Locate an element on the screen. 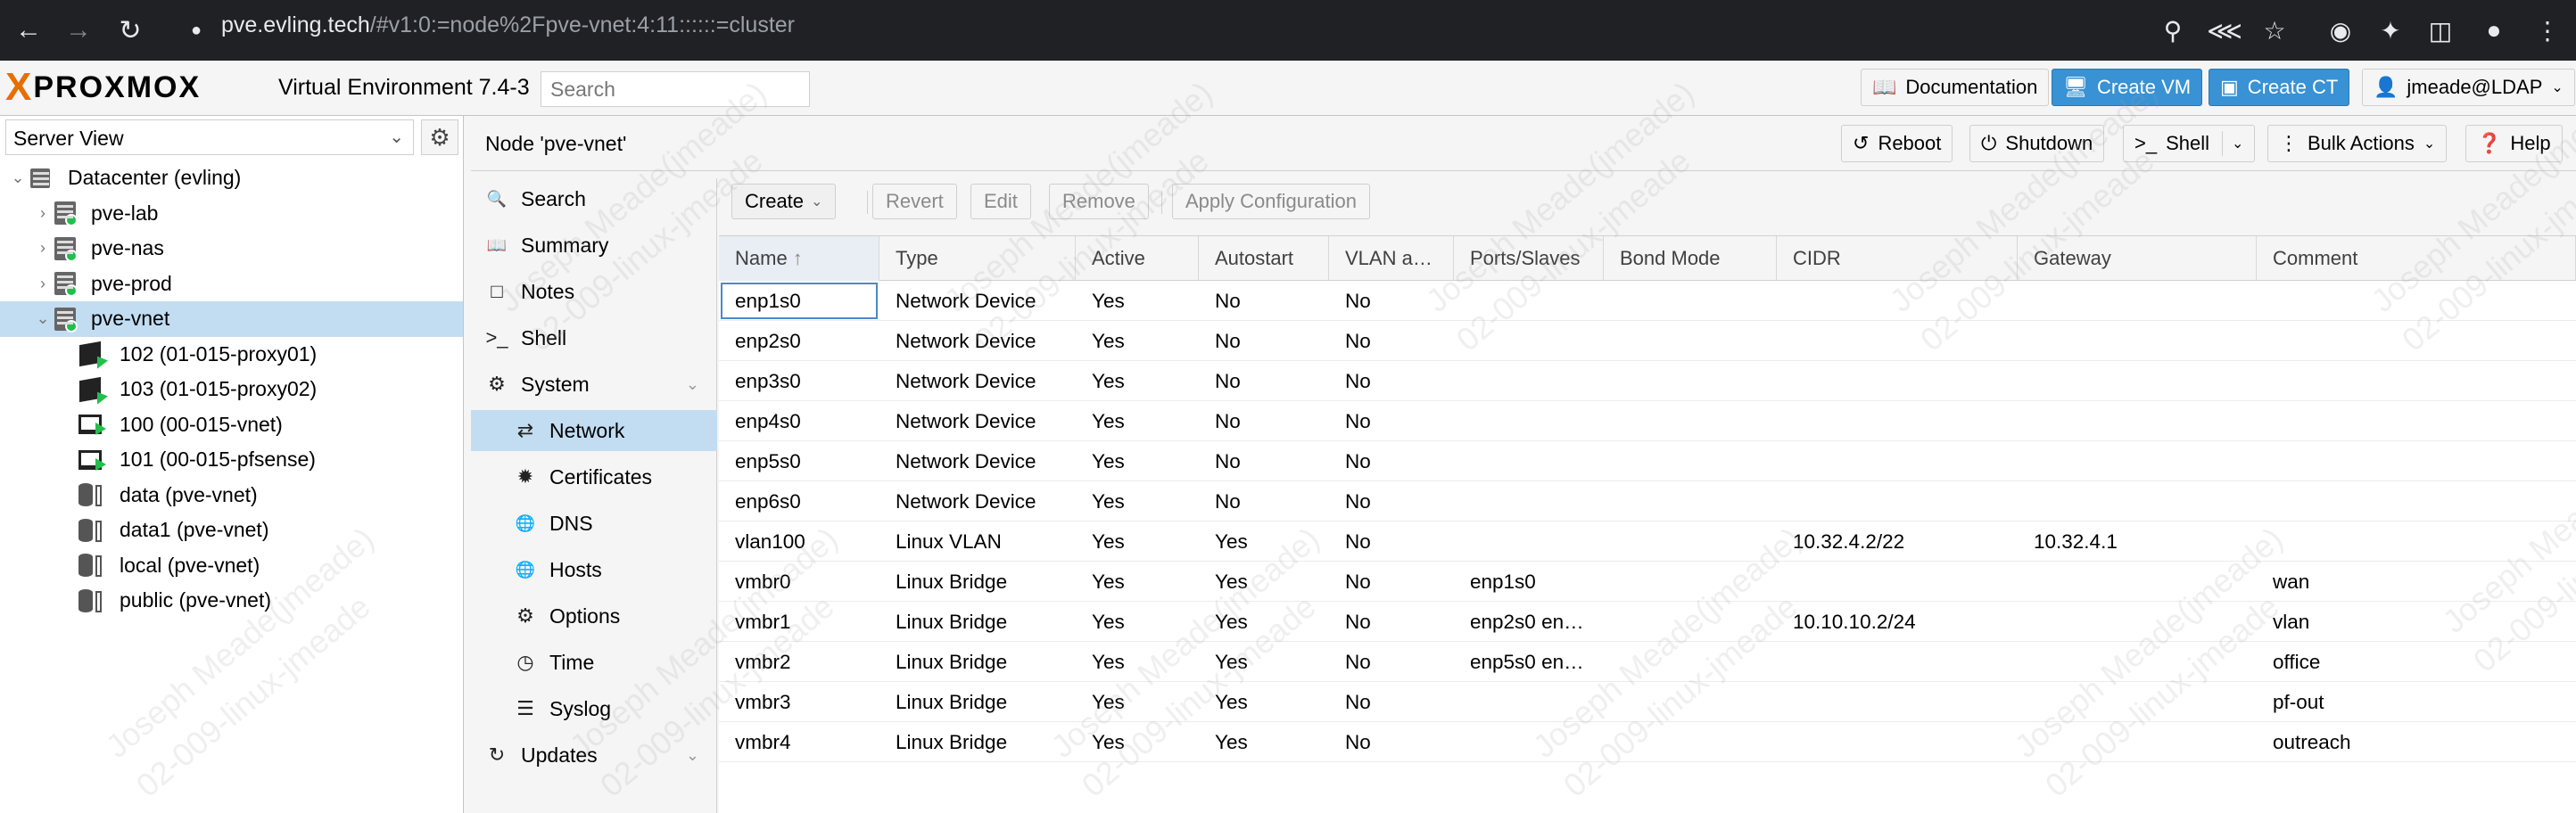  tree-item-node: › pve-nas is located at coordinates (232, 249).